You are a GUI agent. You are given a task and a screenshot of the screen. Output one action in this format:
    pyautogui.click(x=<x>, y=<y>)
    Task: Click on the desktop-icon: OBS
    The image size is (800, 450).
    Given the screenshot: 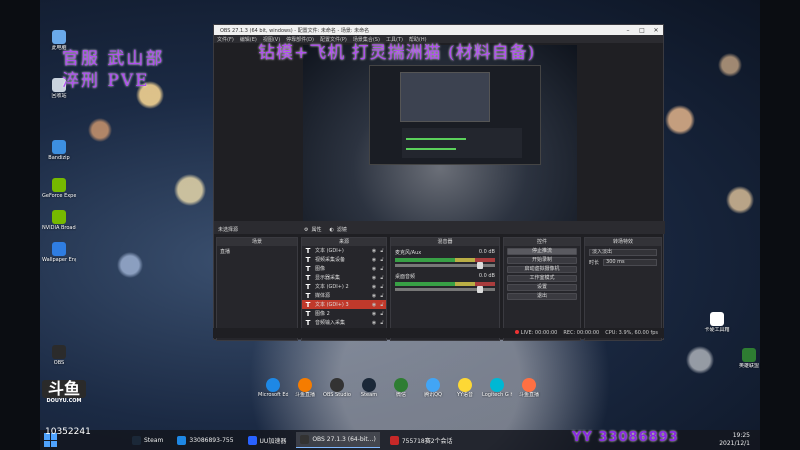 What is the action you would take?
    pyautogui.click(x=59, y=355)
    